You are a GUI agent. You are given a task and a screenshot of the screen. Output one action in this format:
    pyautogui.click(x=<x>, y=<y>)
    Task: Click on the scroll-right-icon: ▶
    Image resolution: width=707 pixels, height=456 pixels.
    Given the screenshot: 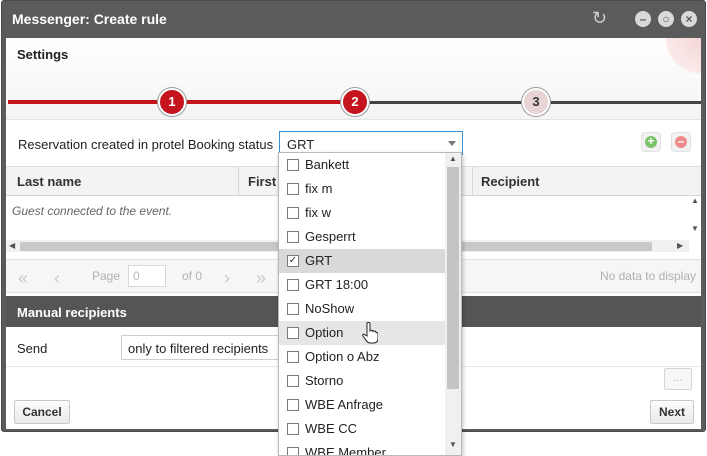 What is the action you would take?
    pyautogui.click(x=680, y=245)
    